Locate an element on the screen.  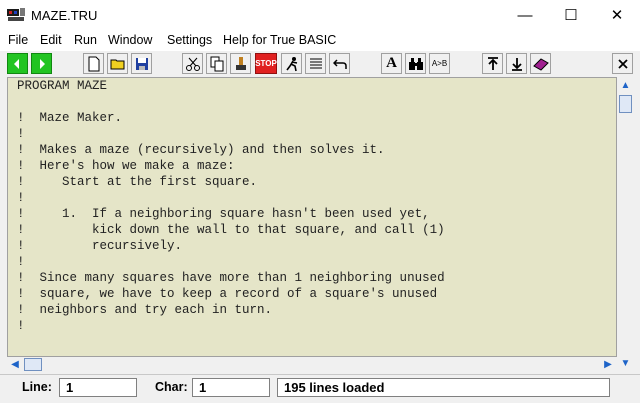
save-file-button is located at coordinates (141, 63).